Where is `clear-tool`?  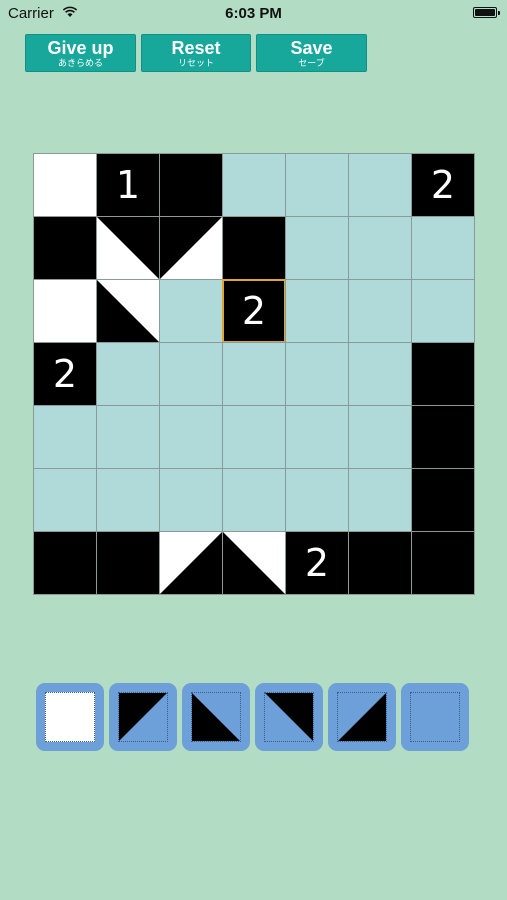
clear-tool is located at coordinates (435, 717).